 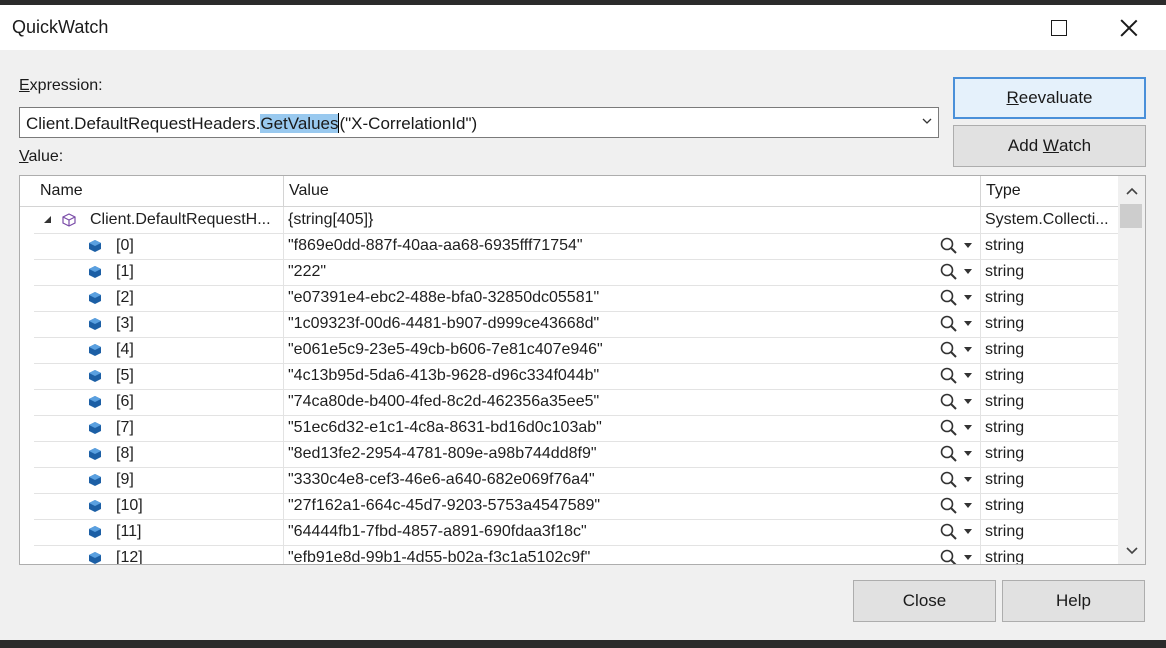 I want to click on grid-header: Name Value Type, so click(x=569, y=191).